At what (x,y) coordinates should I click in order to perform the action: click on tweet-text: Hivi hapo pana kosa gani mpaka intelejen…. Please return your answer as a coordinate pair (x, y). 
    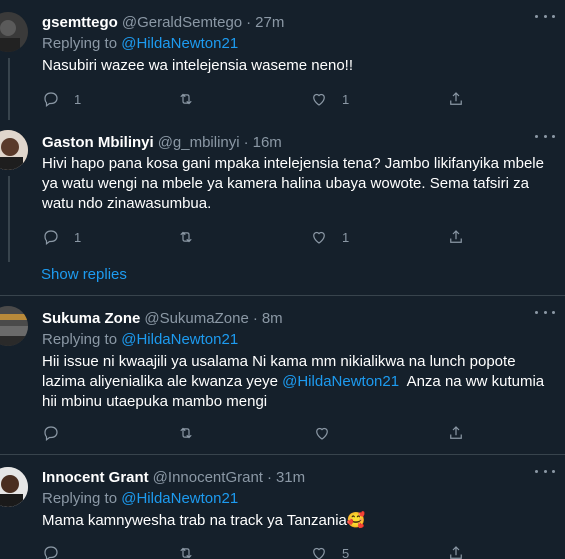
    Looking at the image, I should click on (297, 184).